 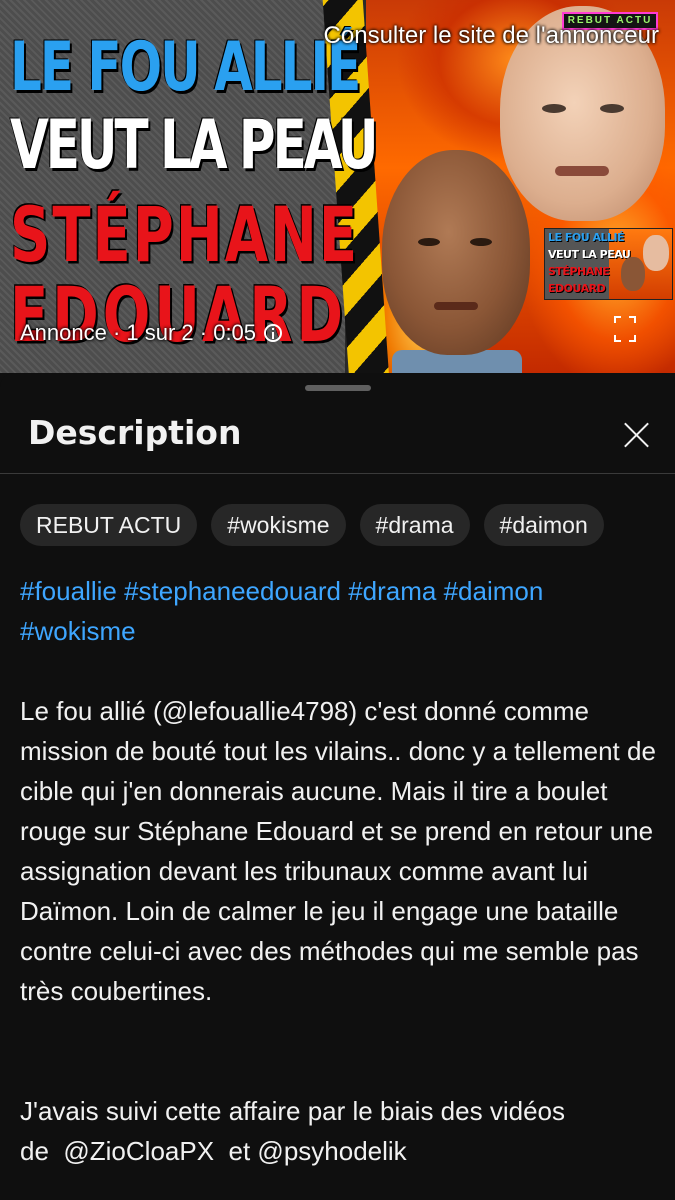 I want to click on divider, so click(x=337, y=473).